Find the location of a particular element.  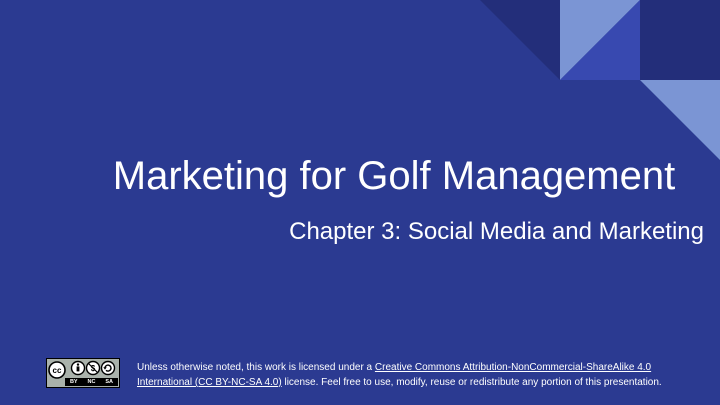

badge-label-by: BY is located at coordinates (73, 382).